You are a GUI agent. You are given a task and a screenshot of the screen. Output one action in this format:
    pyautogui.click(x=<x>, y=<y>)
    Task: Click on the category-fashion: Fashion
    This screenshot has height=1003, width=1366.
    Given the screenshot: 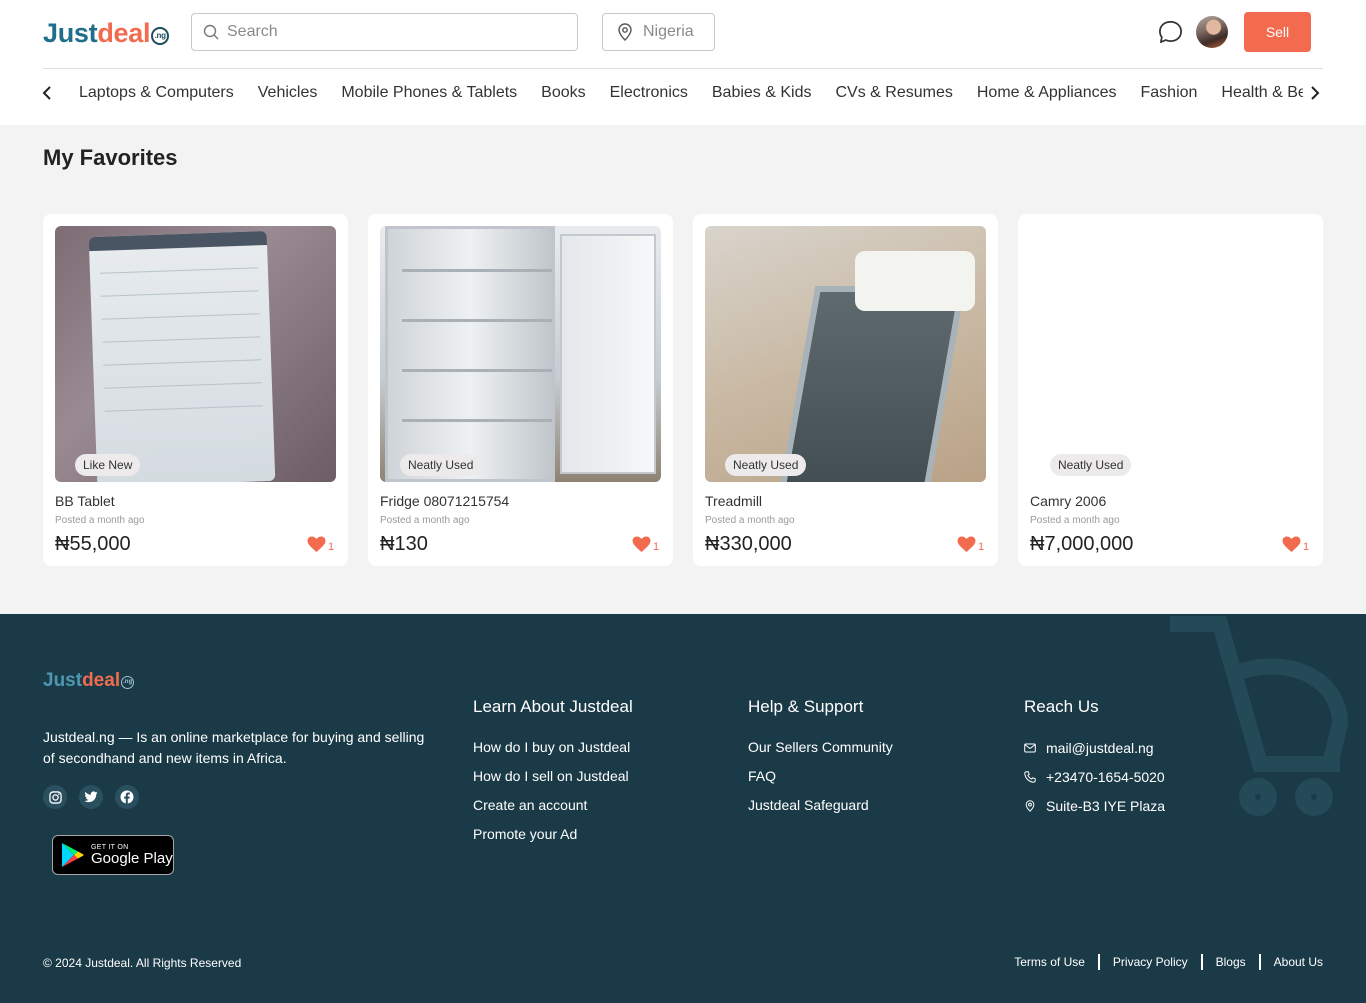 What is the action you would take?
    pyautogui.click(x=1169, y=93)
    